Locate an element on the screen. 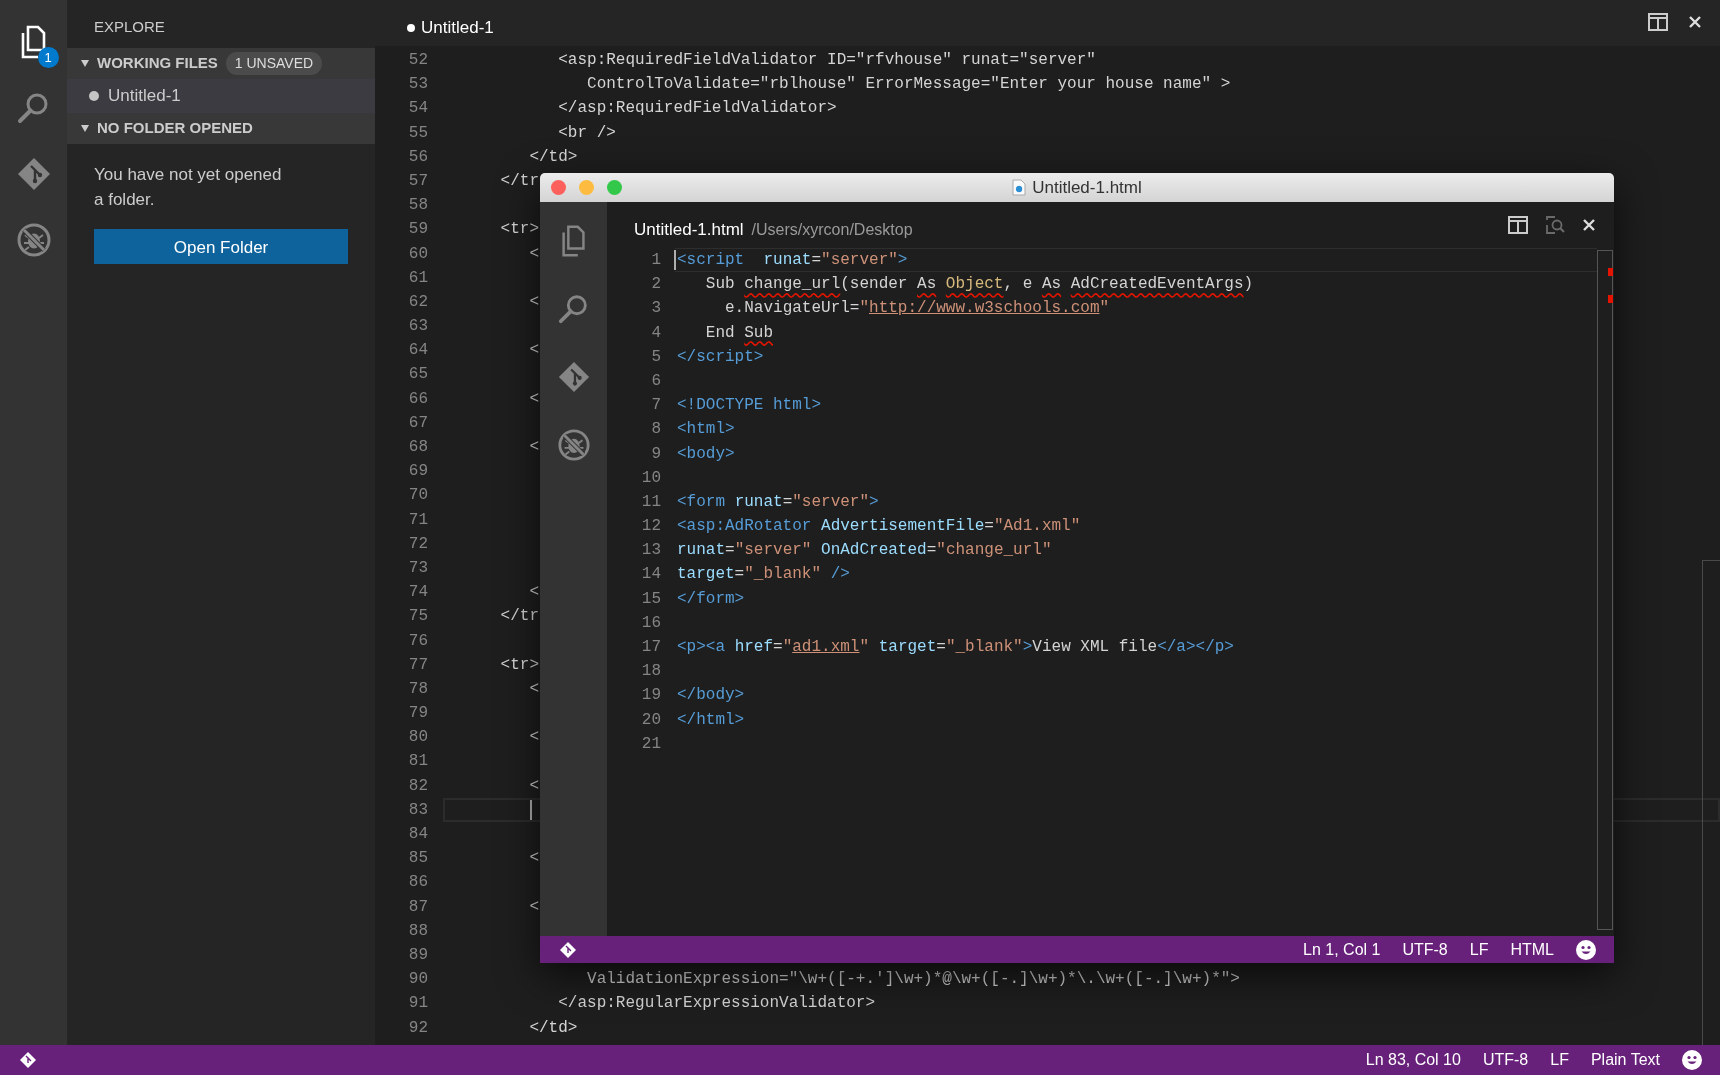 The width and height of the screenshot is (1720, 1075). line-number: 77 is located at coordinates (417, 665).